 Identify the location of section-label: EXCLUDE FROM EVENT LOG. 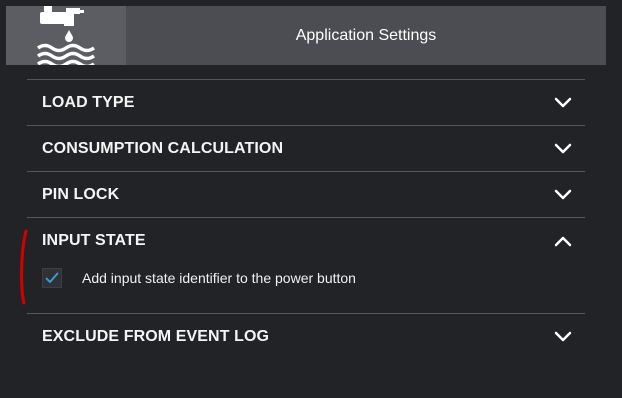
(156, 336).